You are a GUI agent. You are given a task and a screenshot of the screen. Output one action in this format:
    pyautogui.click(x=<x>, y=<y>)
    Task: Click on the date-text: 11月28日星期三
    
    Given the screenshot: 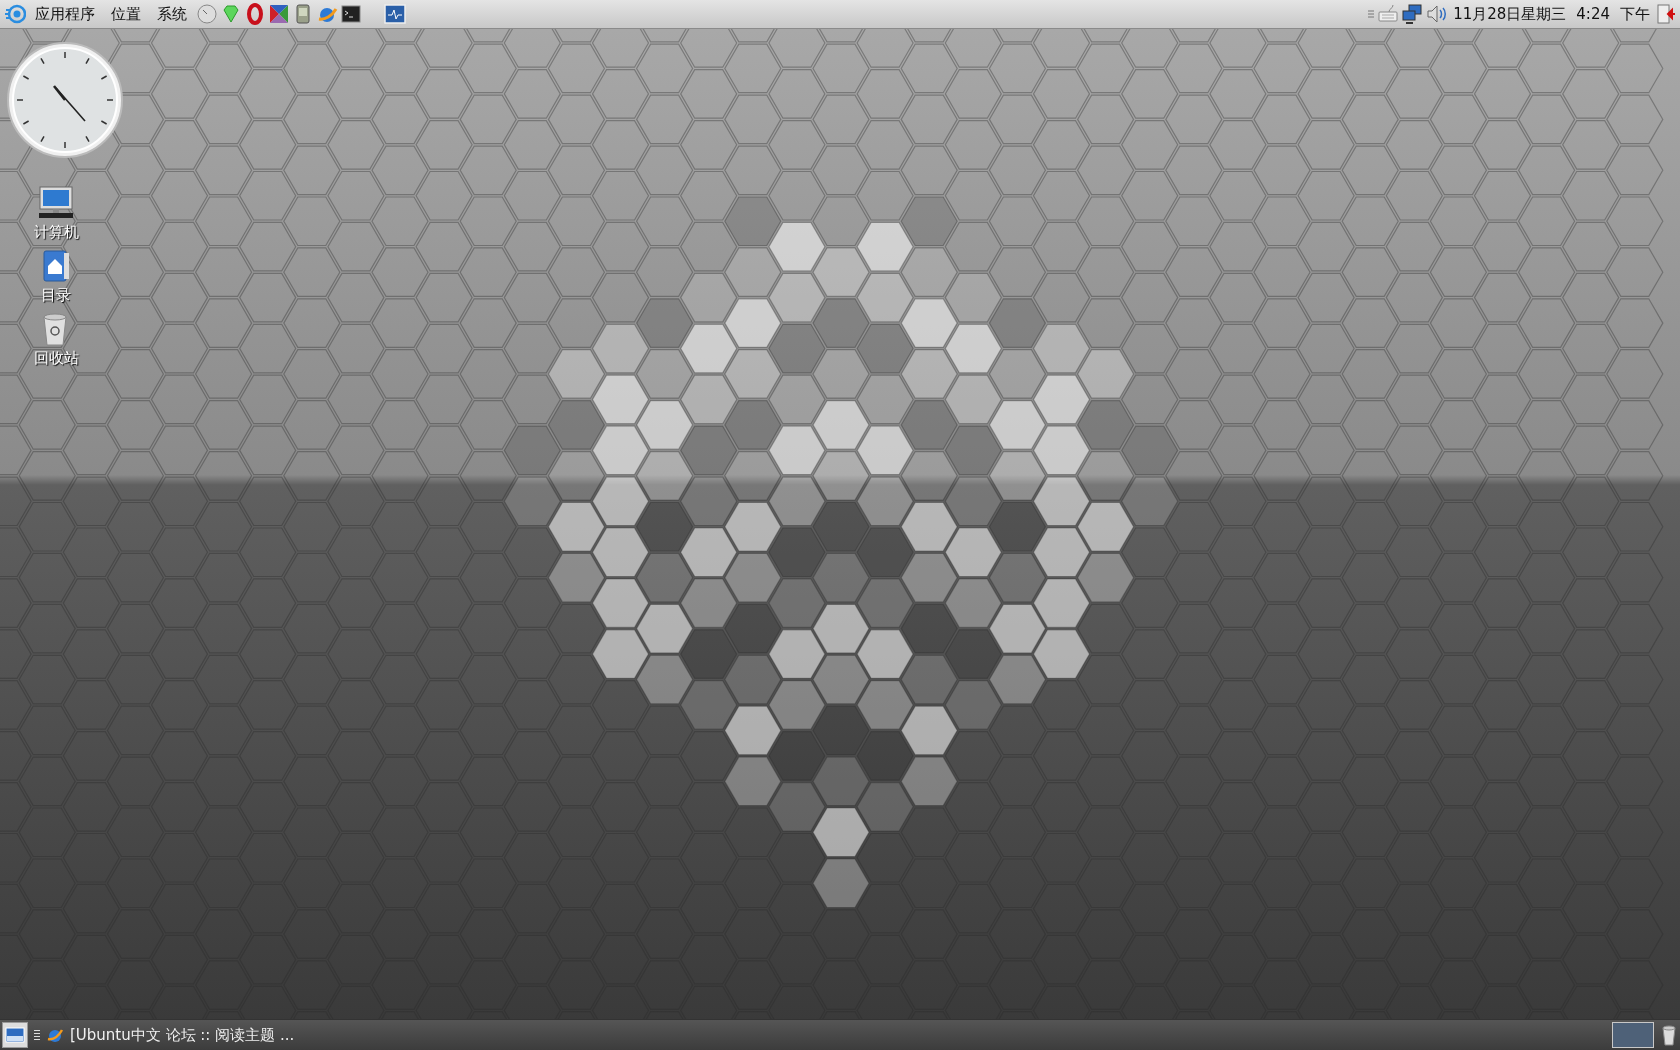 What is the action you would take?
    pyautogui.click(x=1510, y=14)
    